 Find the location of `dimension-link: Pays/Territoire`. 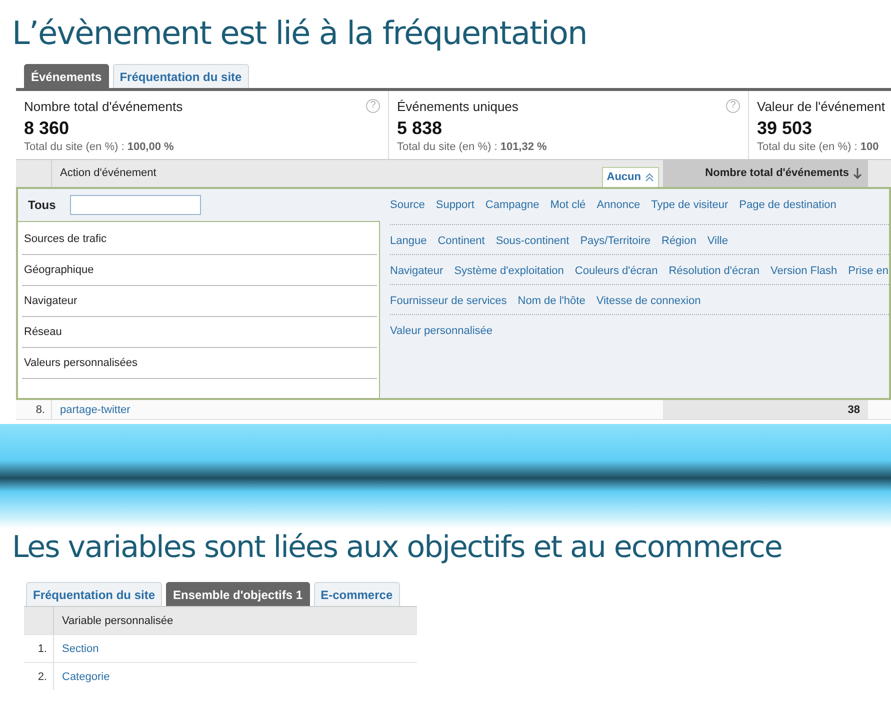

dimension-link: Pays/Territoire is located at coordinates (615, 241).